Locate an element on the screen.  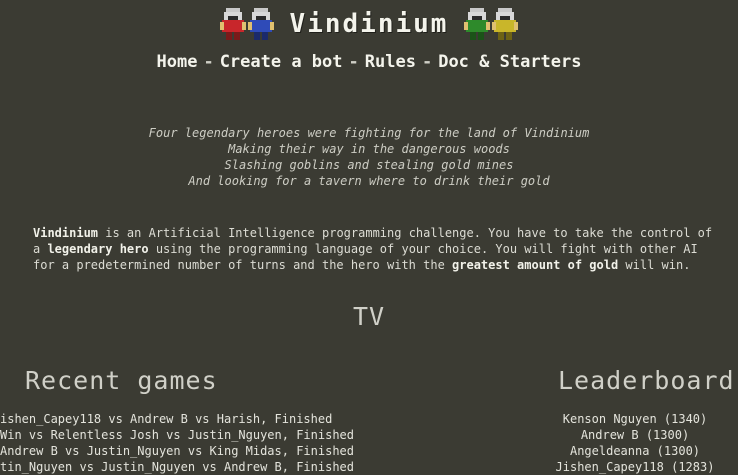
recent-games-heading: Recent games is located at coordinates (121, 380).